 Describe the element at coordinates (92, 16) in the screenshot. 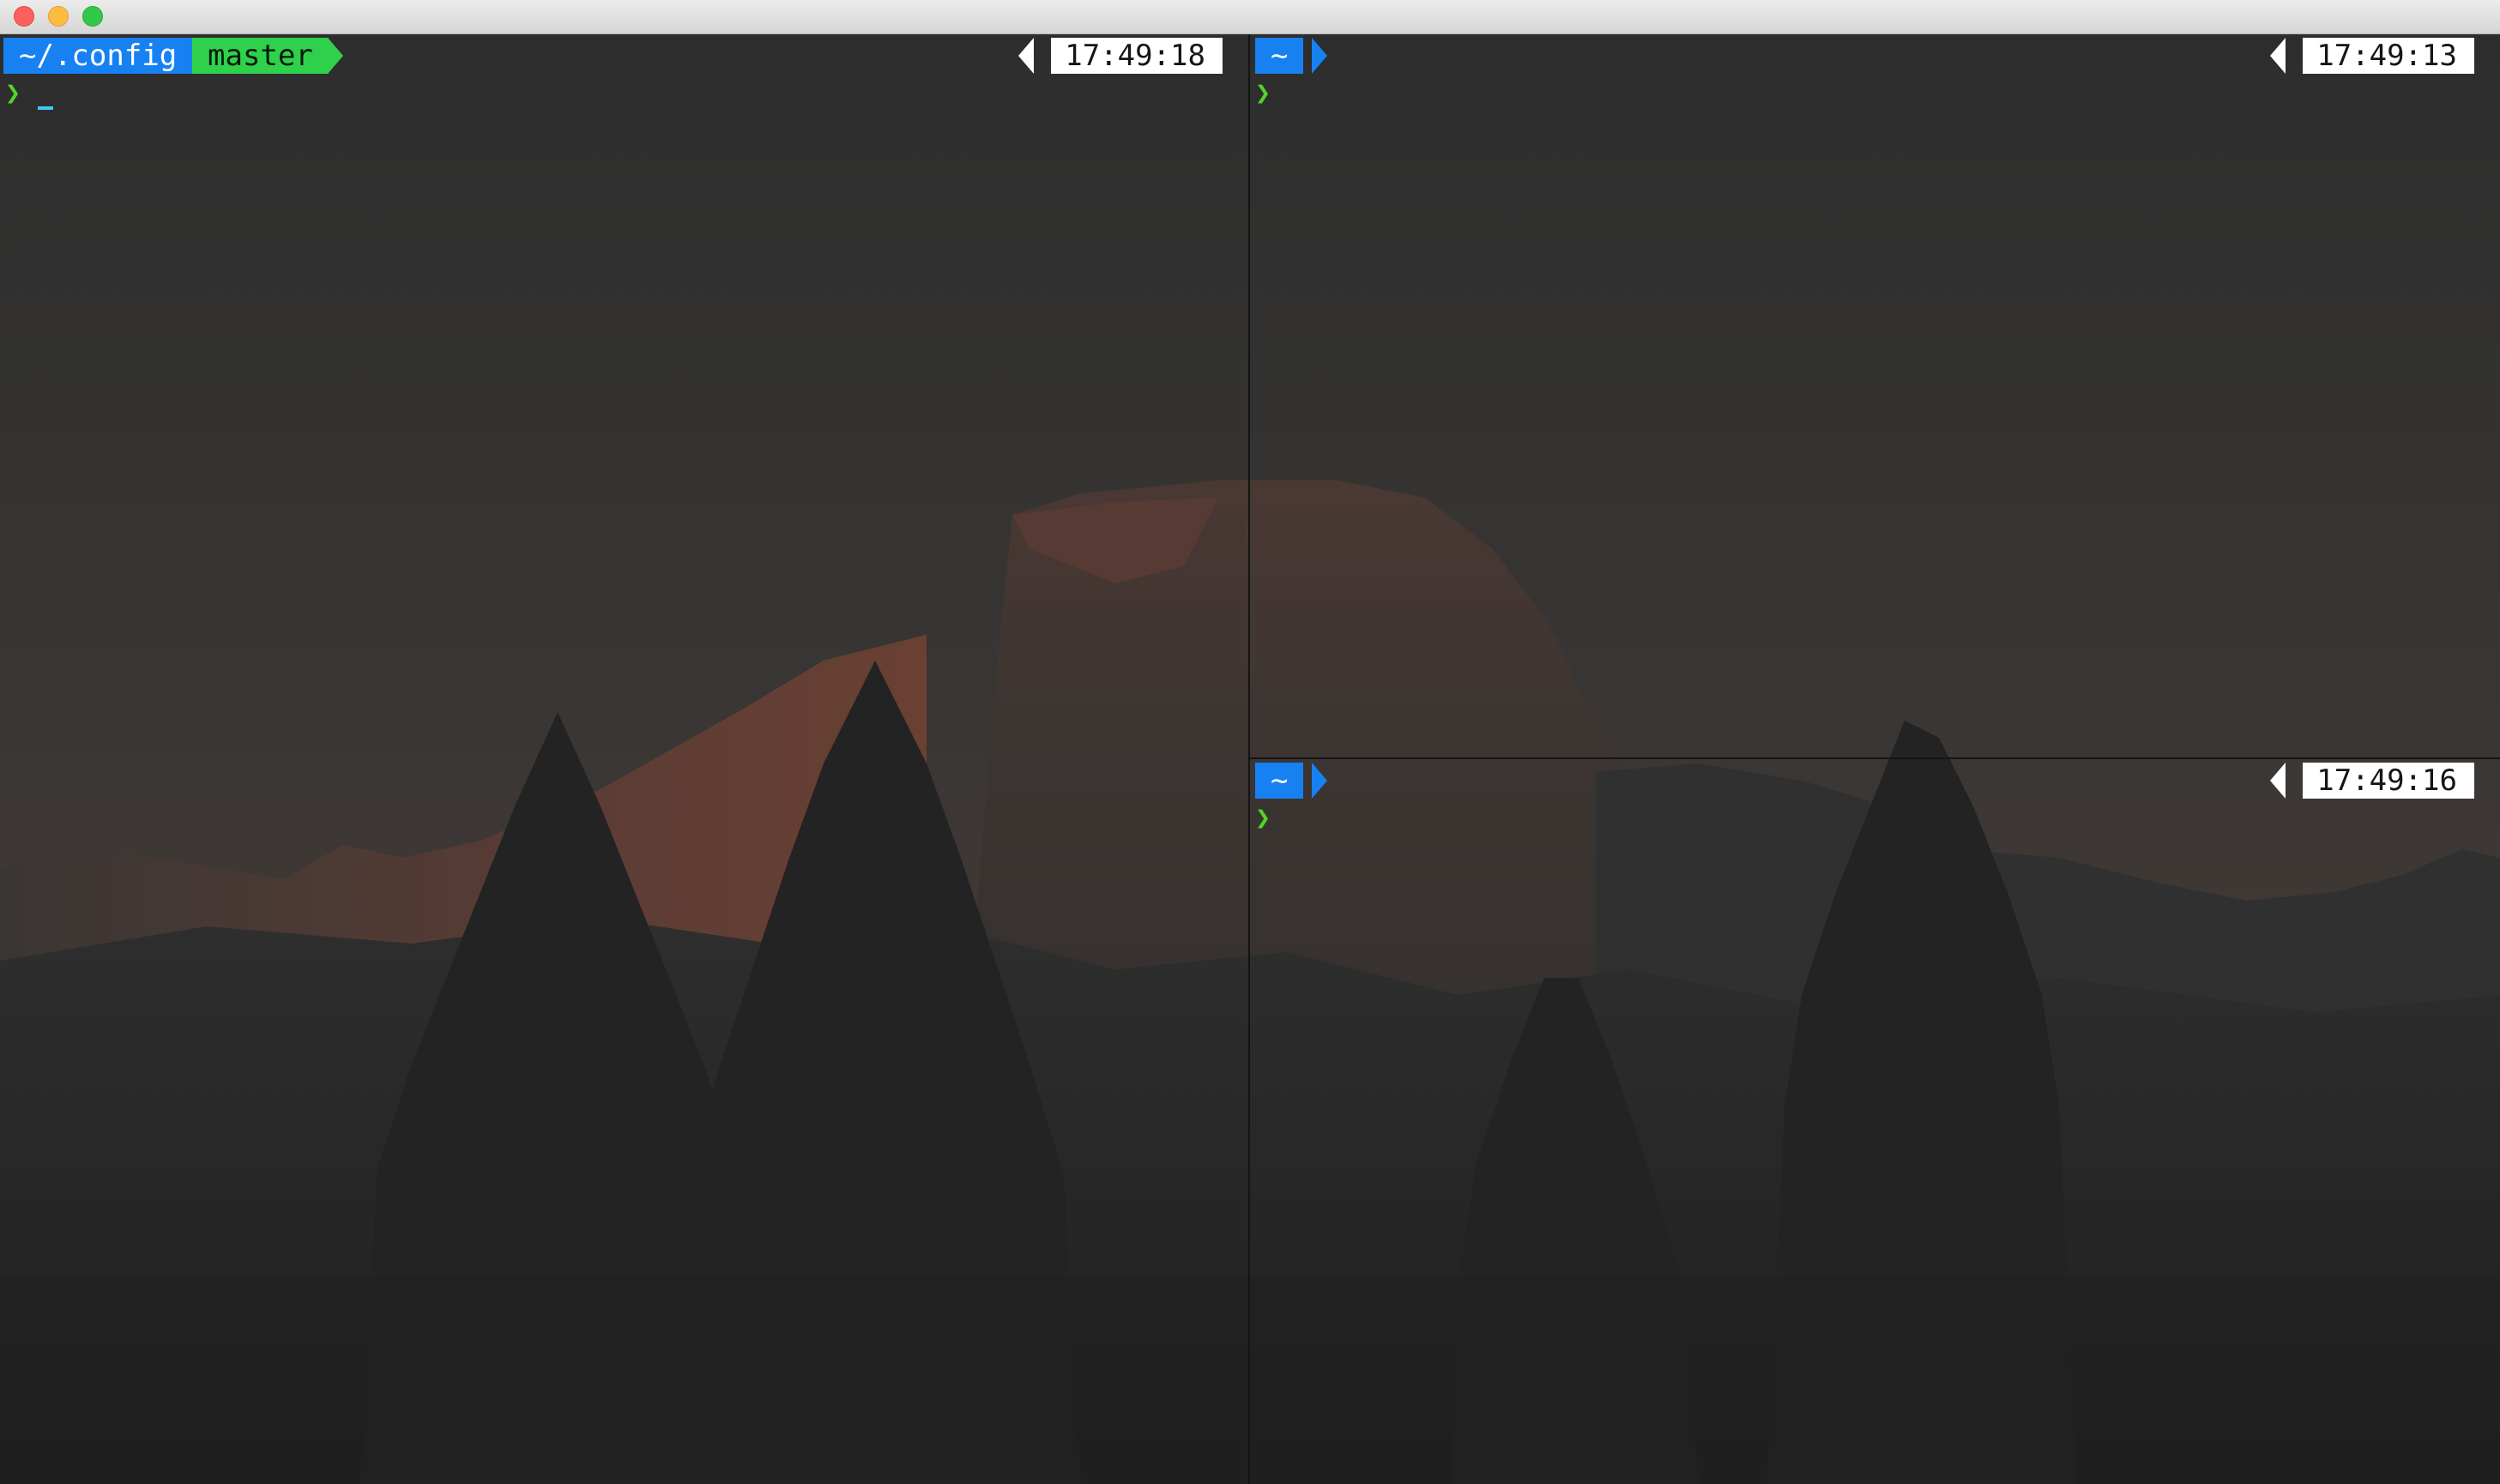

I see `zoom-button` at that location.